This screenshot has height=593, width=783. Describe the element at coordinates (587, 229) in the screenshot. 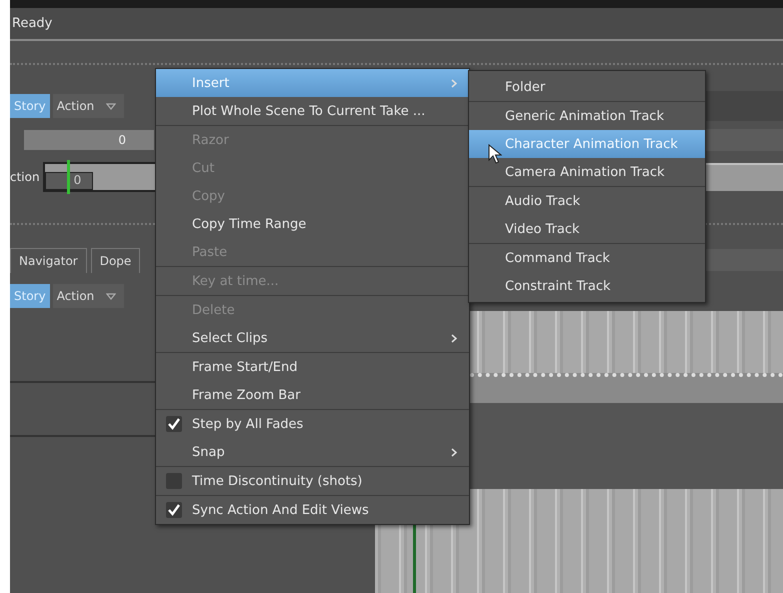

I see `menu-item: Video Track` at that location.